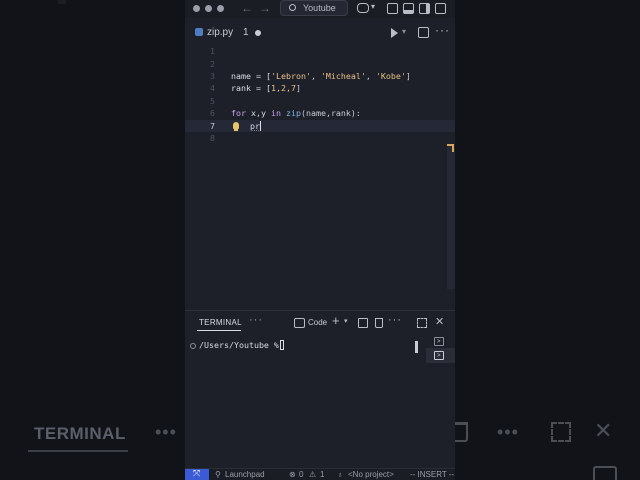 The height and width of the screenshot is (480, 640). Describe the element at coordinates (343, 76) in the screenshot. I see `string-token: 'Micheal'` at that location.